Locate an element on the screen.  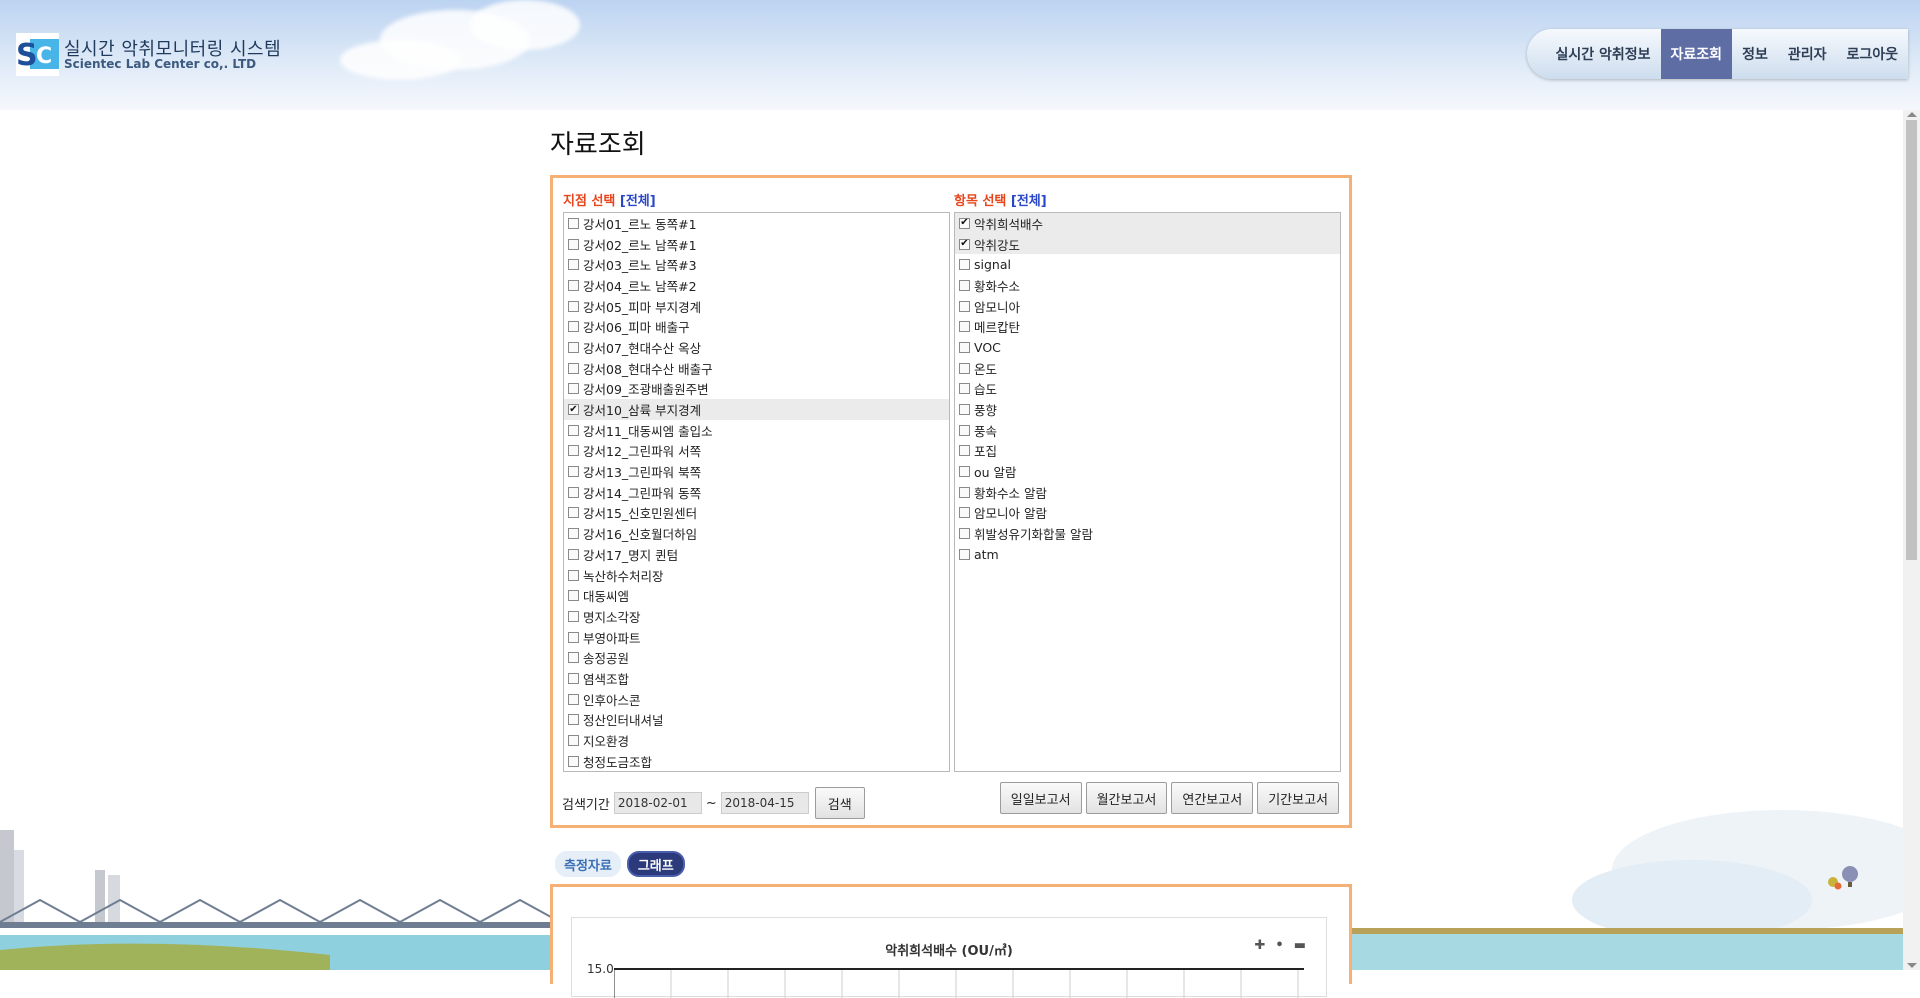
item-list-item: ✔ 악취희석배수 is located at coordinates (1147, 223).